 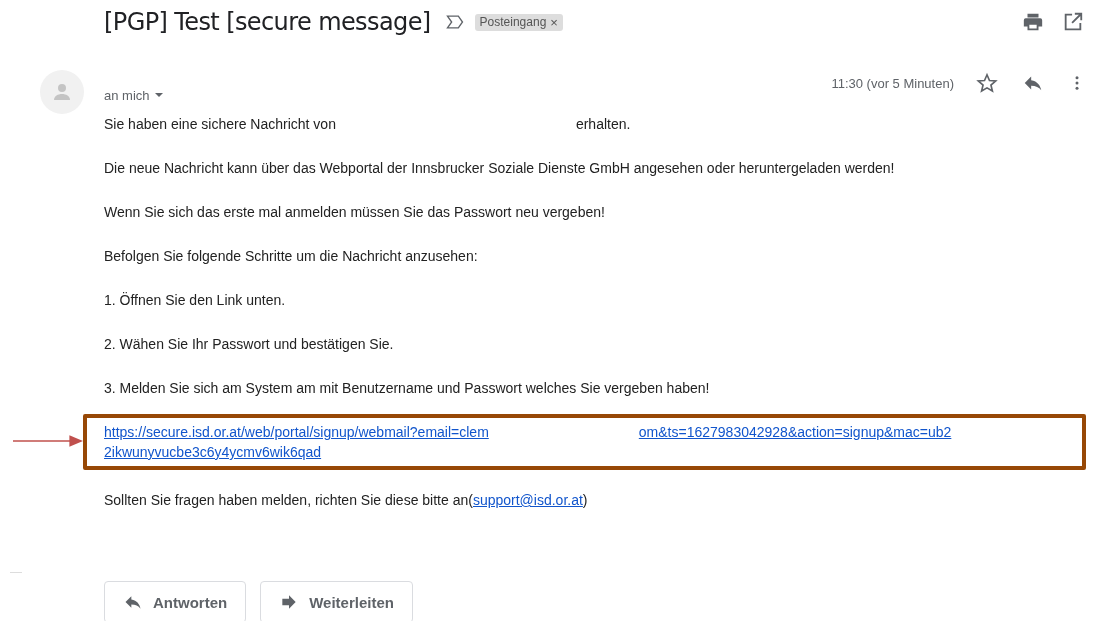 I want to click on link: 2ikwunyvucbe3c6y4ycmv6wik6qad, so click(x=213, y=452).